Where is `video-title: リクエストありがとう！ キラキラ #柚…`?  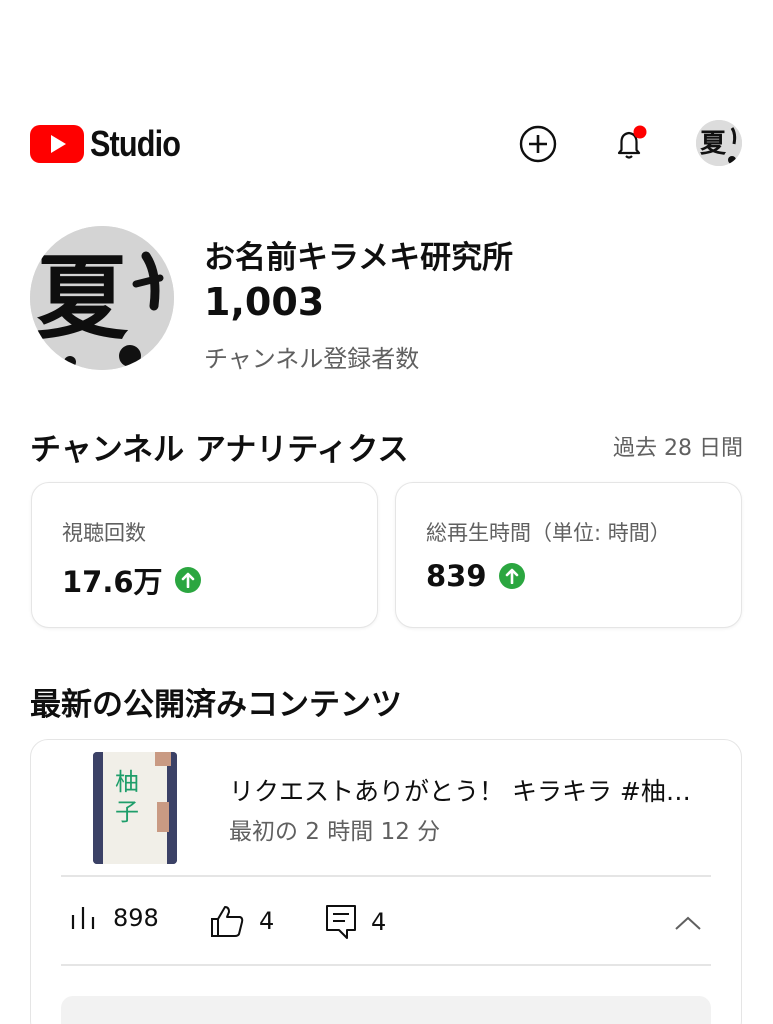
video-title: リクエストありがとう！ キラキラ #柚… is located at coordinates (469, 790).